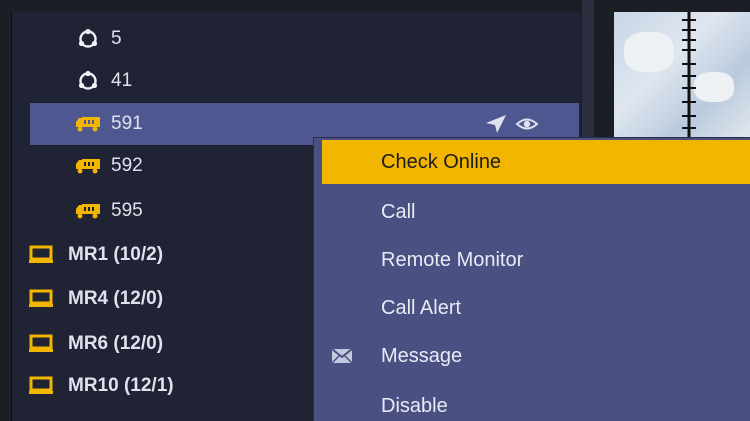 Image resolution: width=750 pixels, height=421 pixels. What do you see at coordinates (116, 343) in the screenshot?
I see `tree-group-label: MR6 (12/0)` at bounding box center [116, 343].